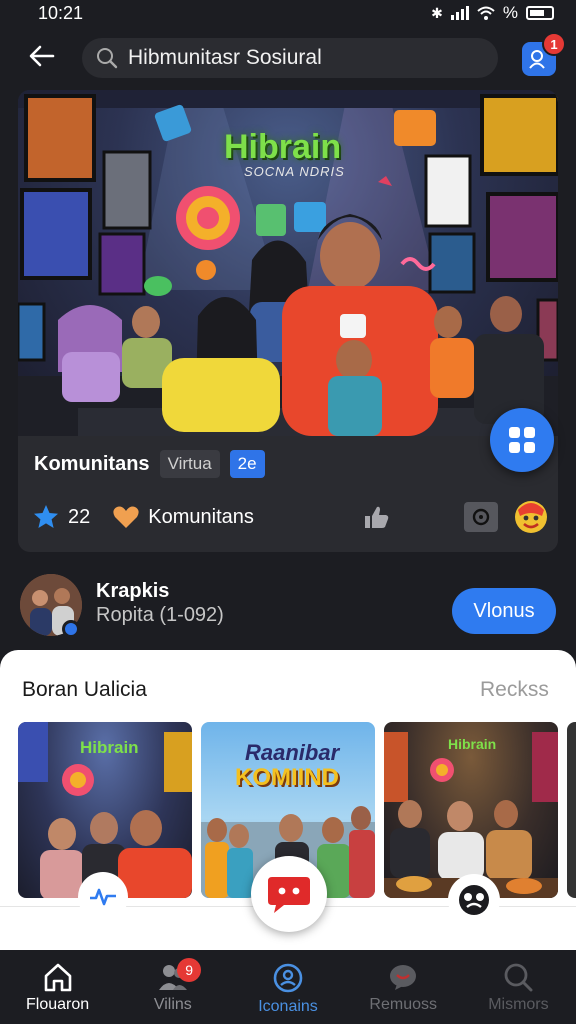 The height and width of the screenshot is (1024, 576). I want to click on battery-percent: %, so click(510, 12).